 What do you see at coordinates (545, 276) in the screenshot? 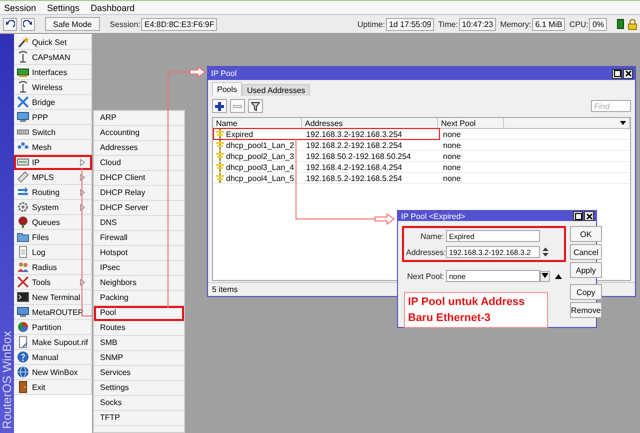
I see `dropdown-button` at bounding box center [545, 276].